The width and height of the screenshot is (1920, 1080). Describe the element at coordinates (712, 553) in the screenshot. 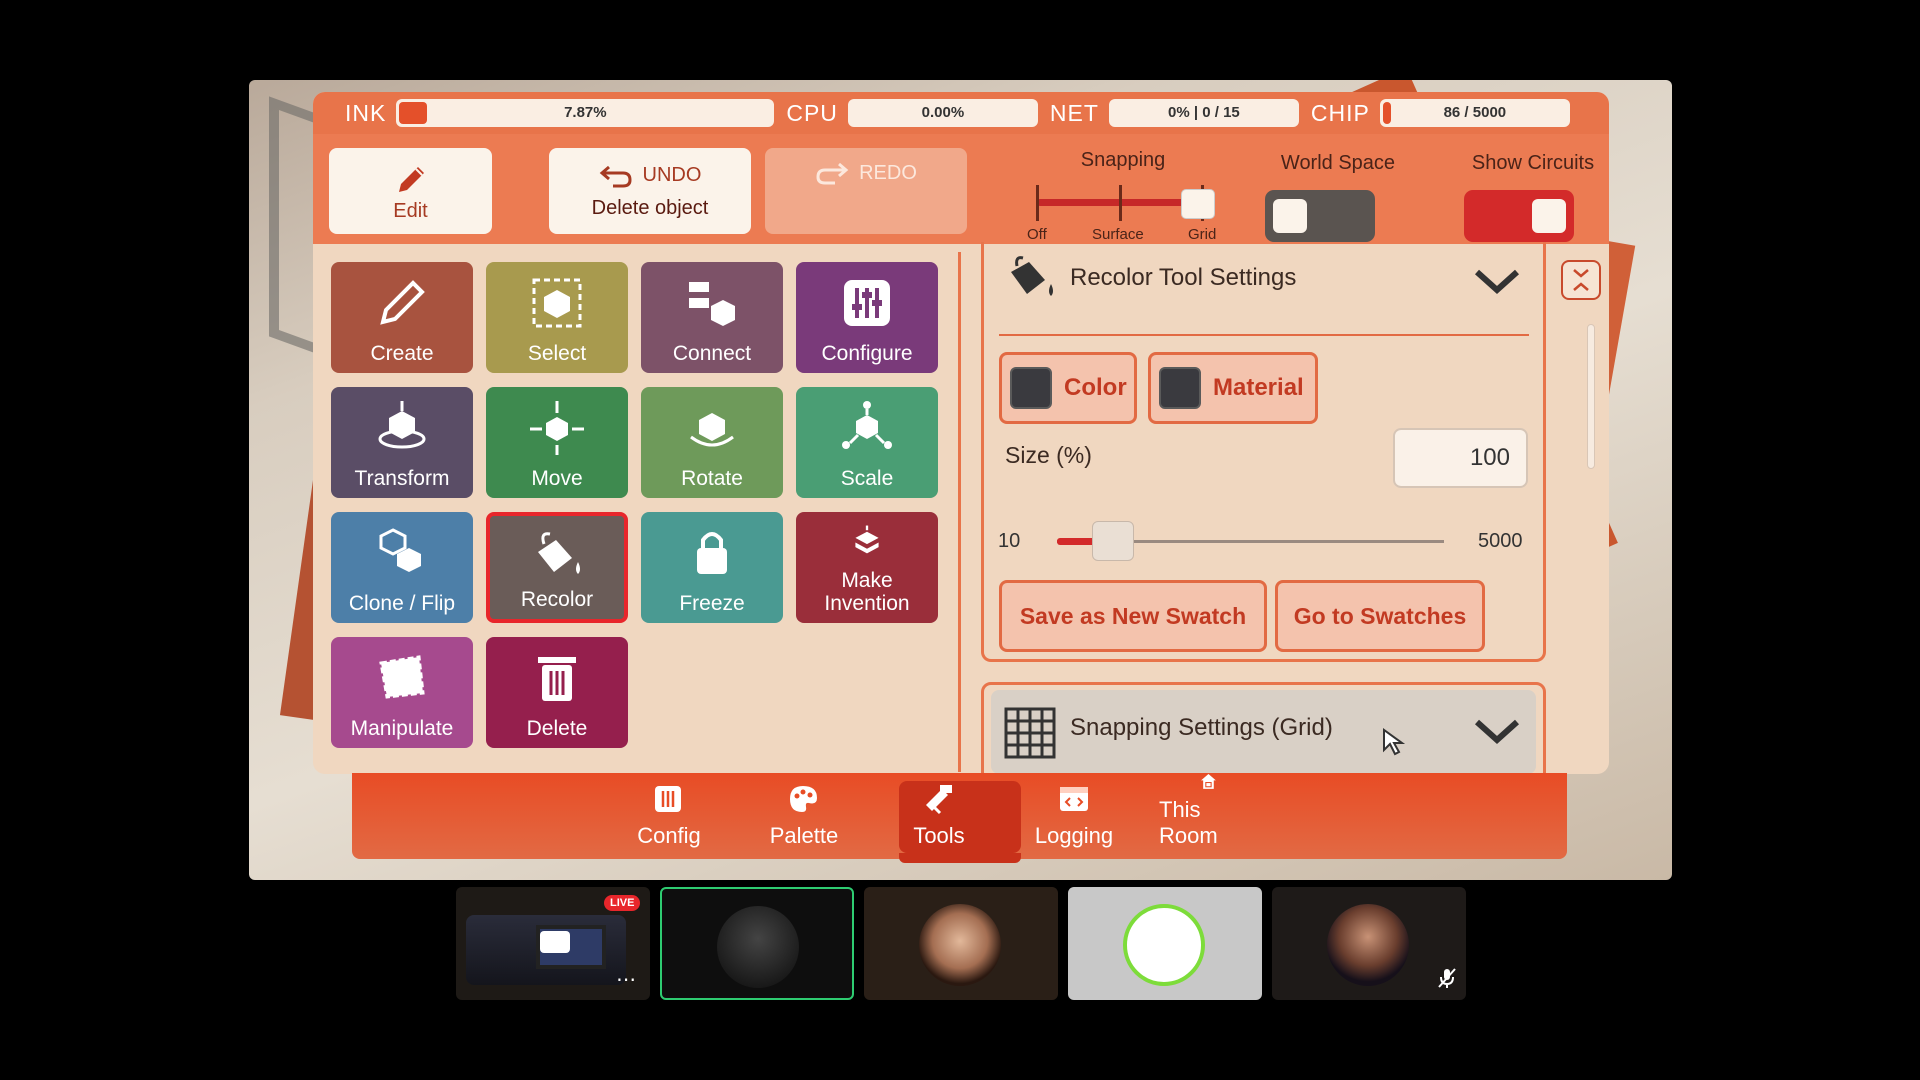

I see `lock-icon` at that location.